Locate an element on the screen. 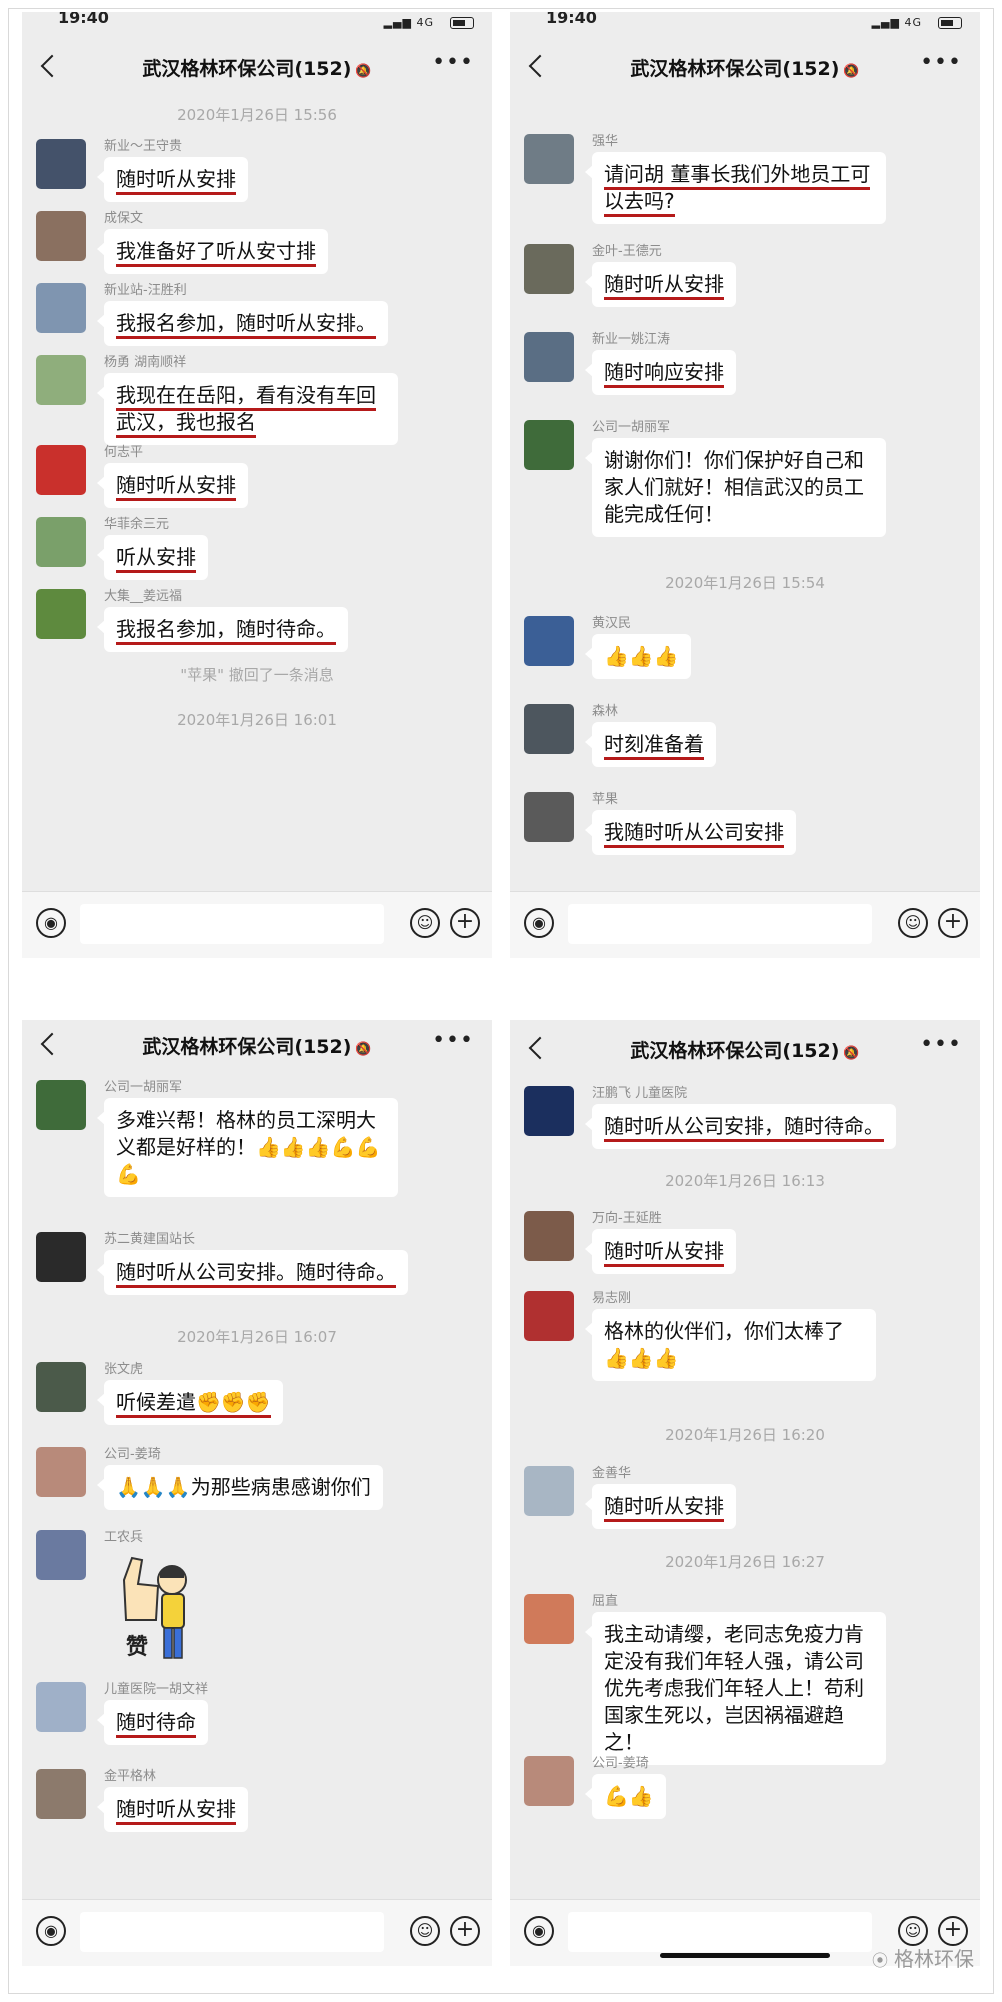 The width and height of the screenshot is (1002, 2002). message-bubble: 格林的伙伴们，你们太棒了👍👍👍 is located at coordinates (730, 1345).